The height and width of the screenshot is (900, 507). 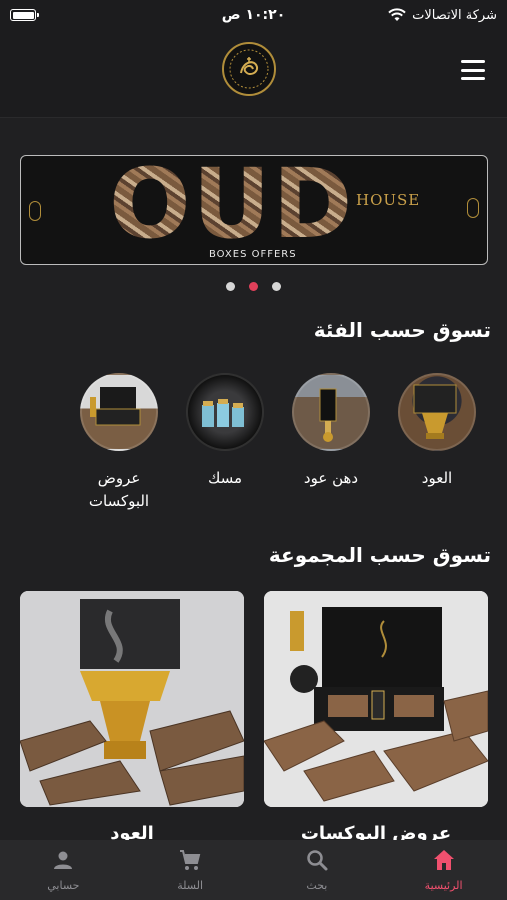 I want to click on carousel-dot-active, so click(x=253, y=286).